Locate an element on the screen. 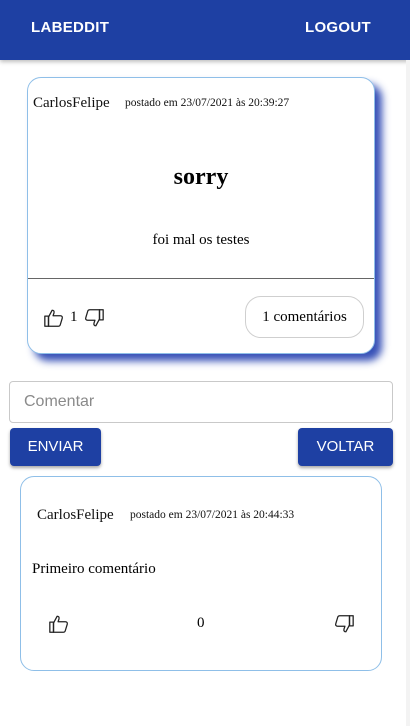  logout-button: LOGOUT is located at coordinates (338, 27).